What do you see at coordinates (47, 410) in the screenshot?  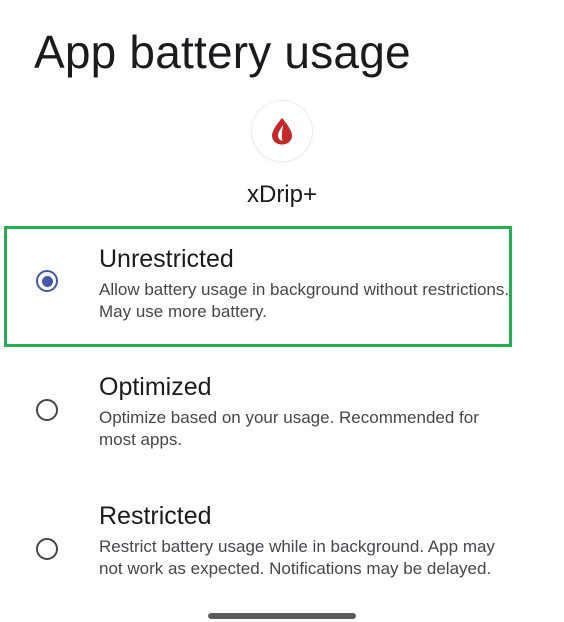 I see `radio-optimized` at bounding box center [47, 410].